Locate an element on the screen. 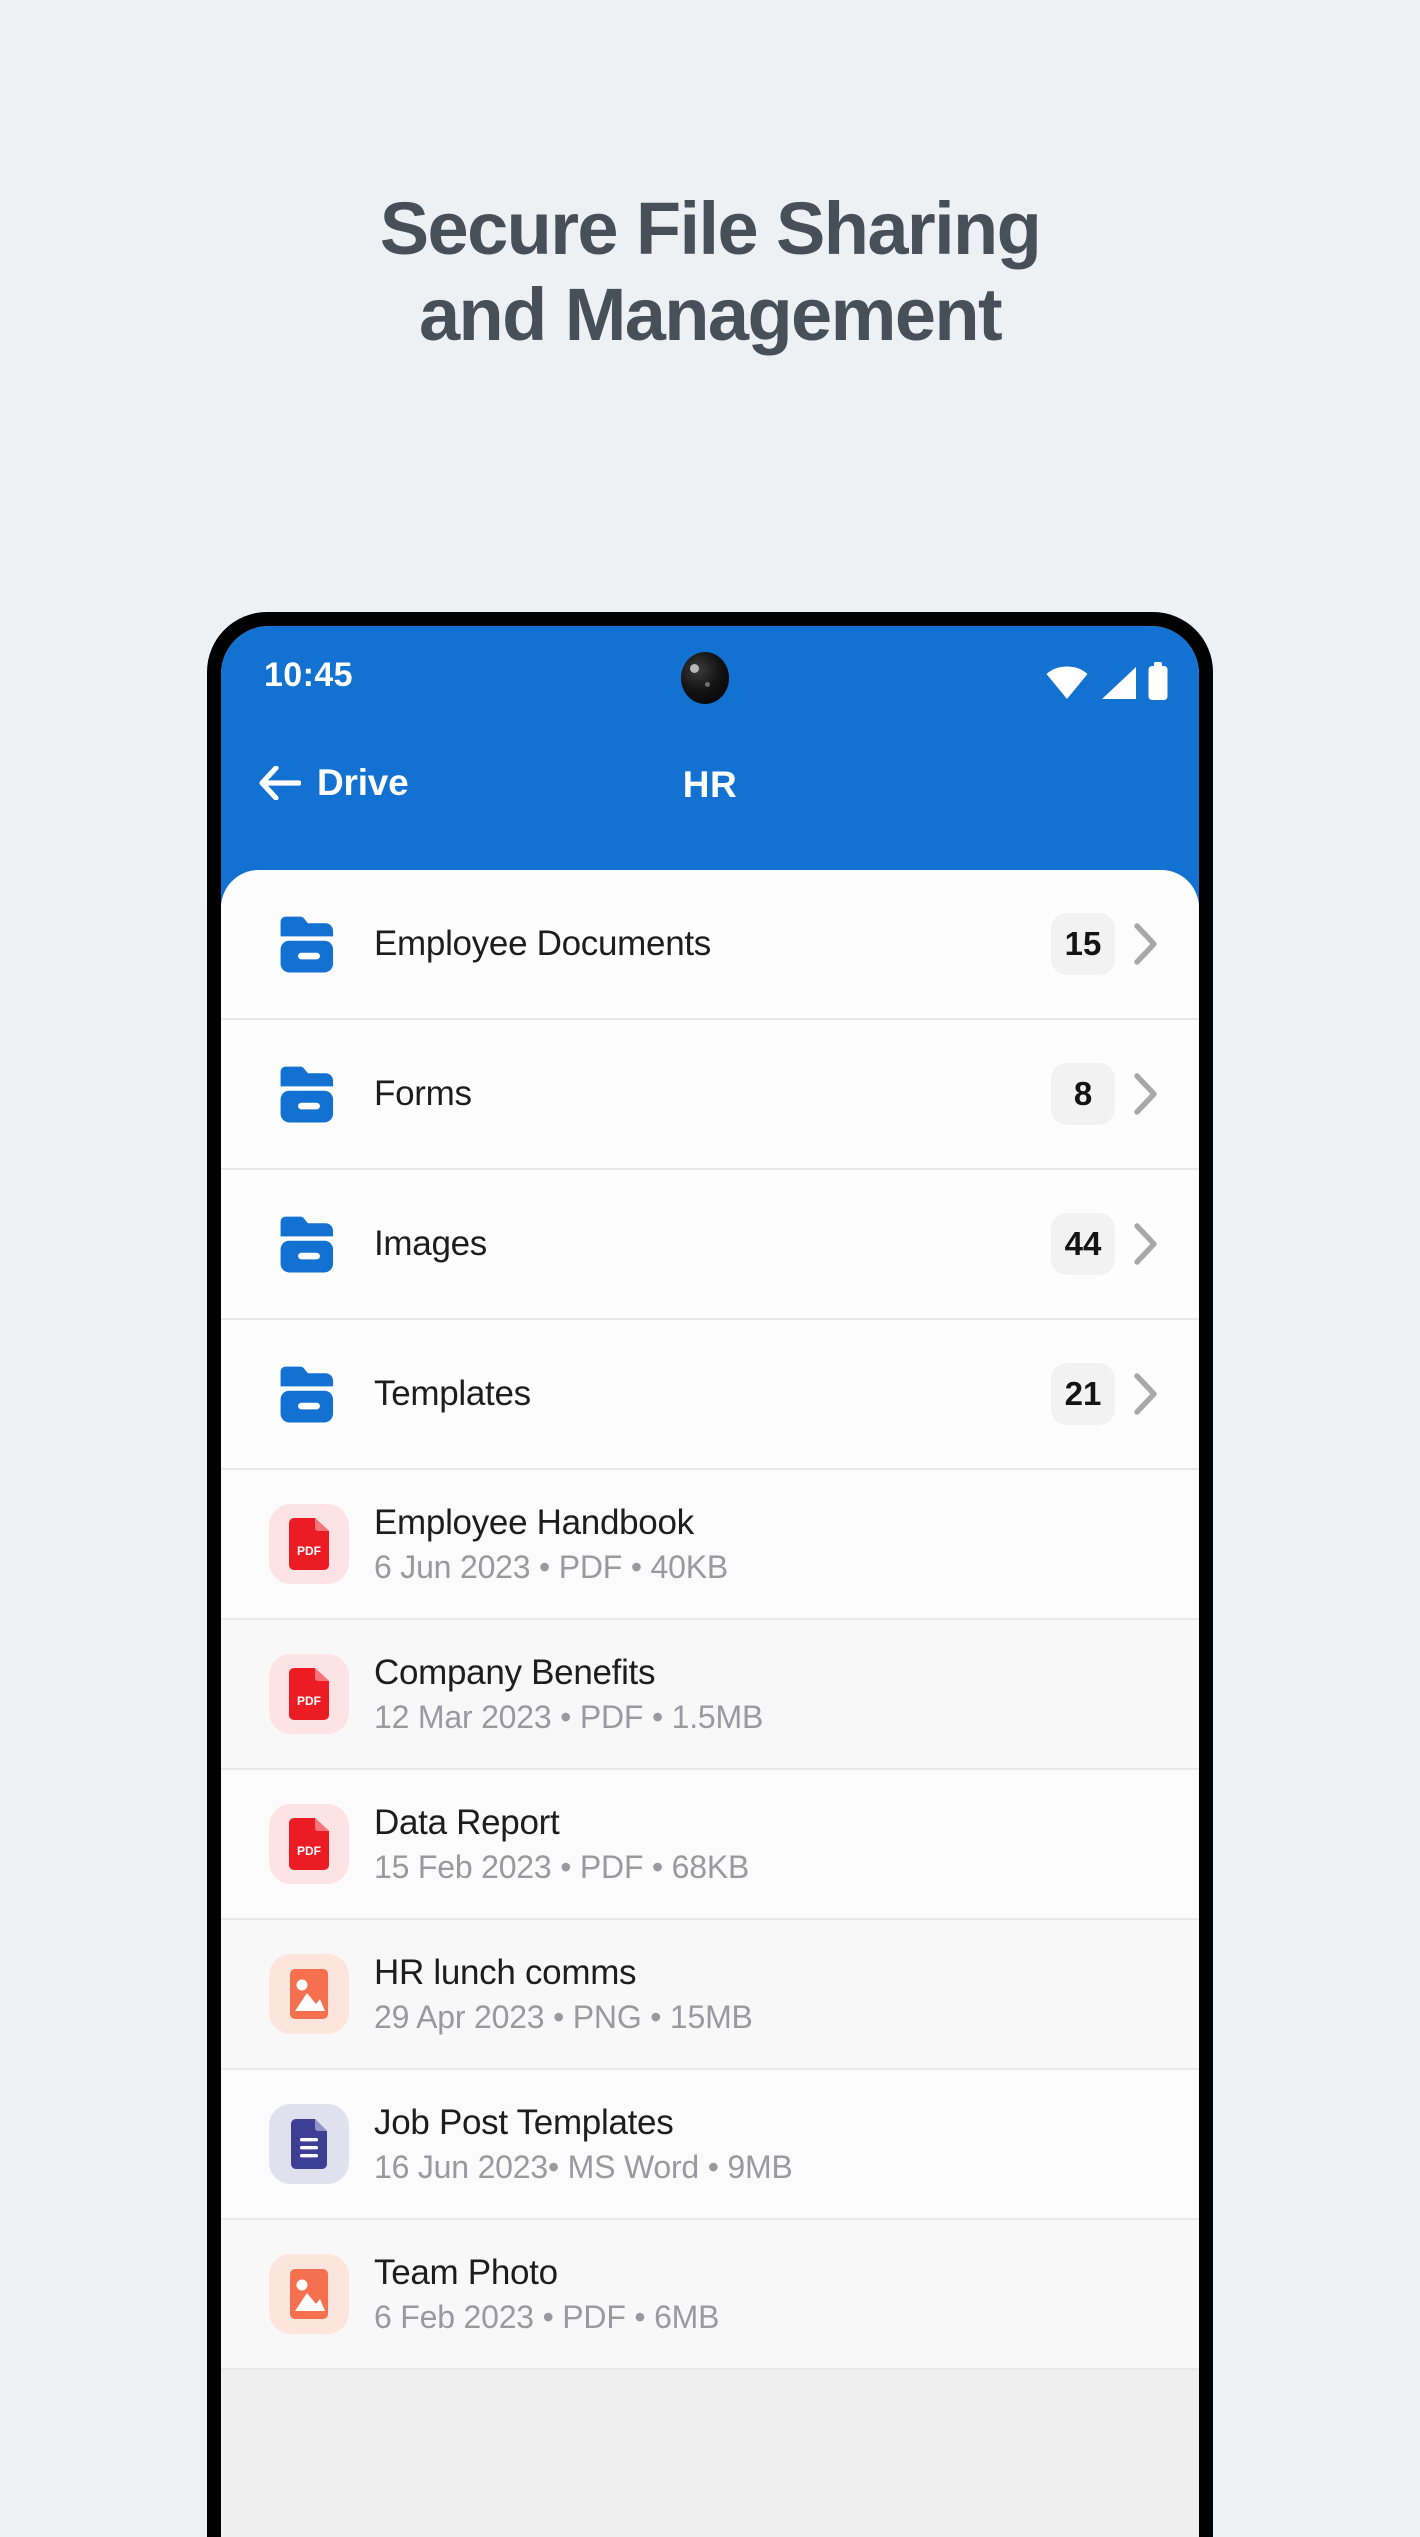 The width and height of the screenshot is (1420, 2537). front-camera-punch-hole-icon is located at coordinates (705, 678).